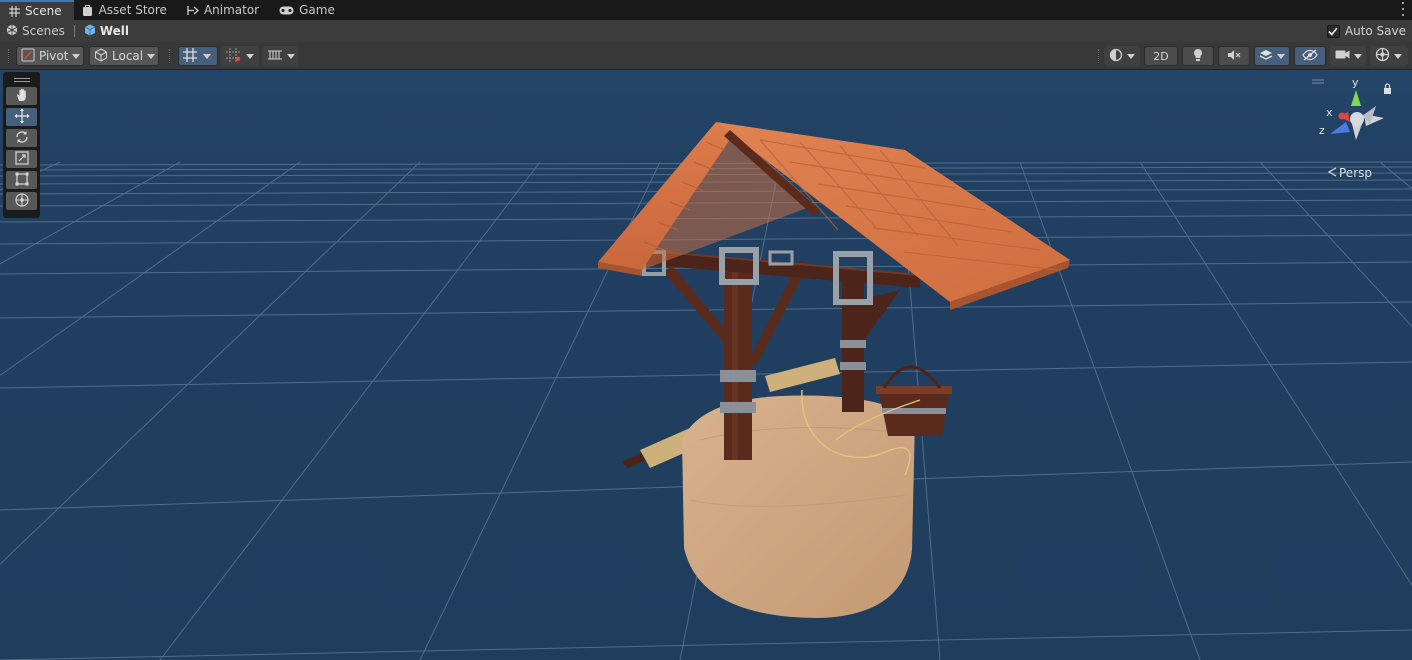 The height and width of the screenshot is (660, 1412). What do you see at coordinates (101, 56) in the screenshot?
I see `local-cube-icon` at bounding box center [101, 56].